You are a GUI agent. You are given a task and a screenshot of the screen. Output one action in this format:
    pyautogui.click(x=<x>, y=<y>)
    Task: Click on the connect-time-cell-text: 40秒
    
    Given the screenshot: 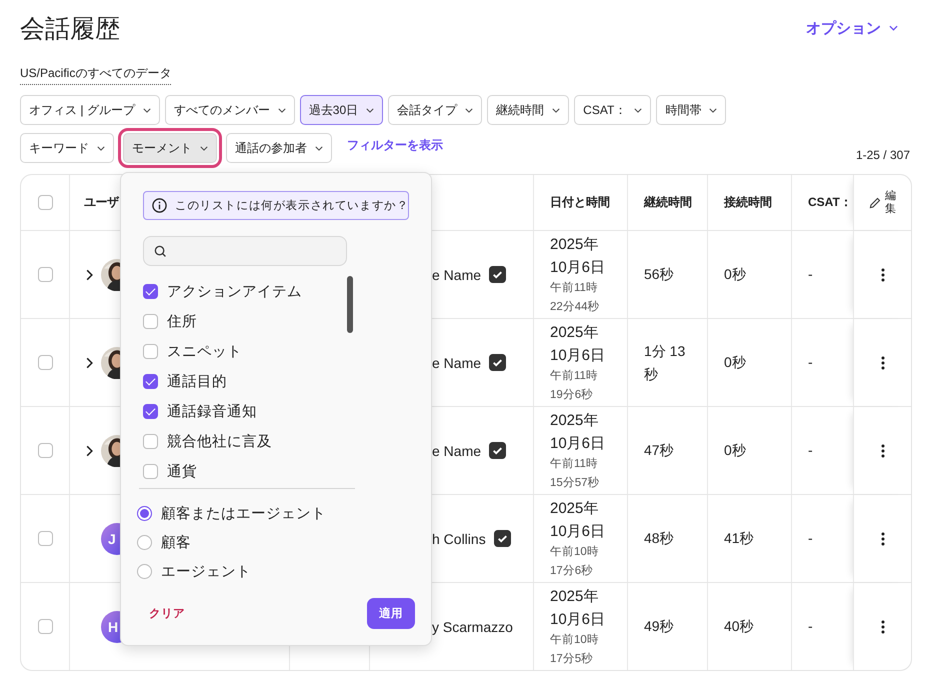 What is the action you would take?
    pyautogui.click(x=739, y=626)
    